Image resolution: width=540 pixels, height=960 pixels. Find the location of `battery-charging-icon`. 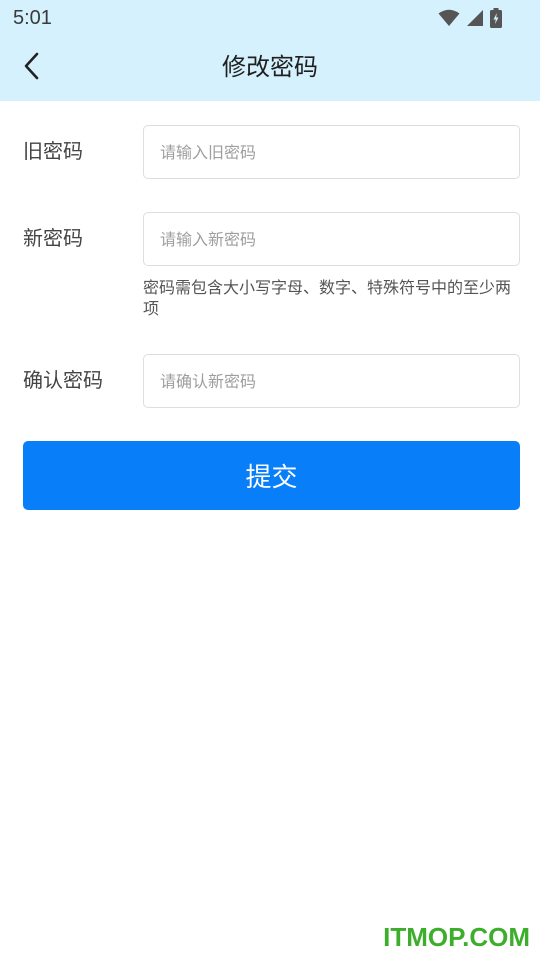

battery-charging-icon is located at coordinates (496, 18).